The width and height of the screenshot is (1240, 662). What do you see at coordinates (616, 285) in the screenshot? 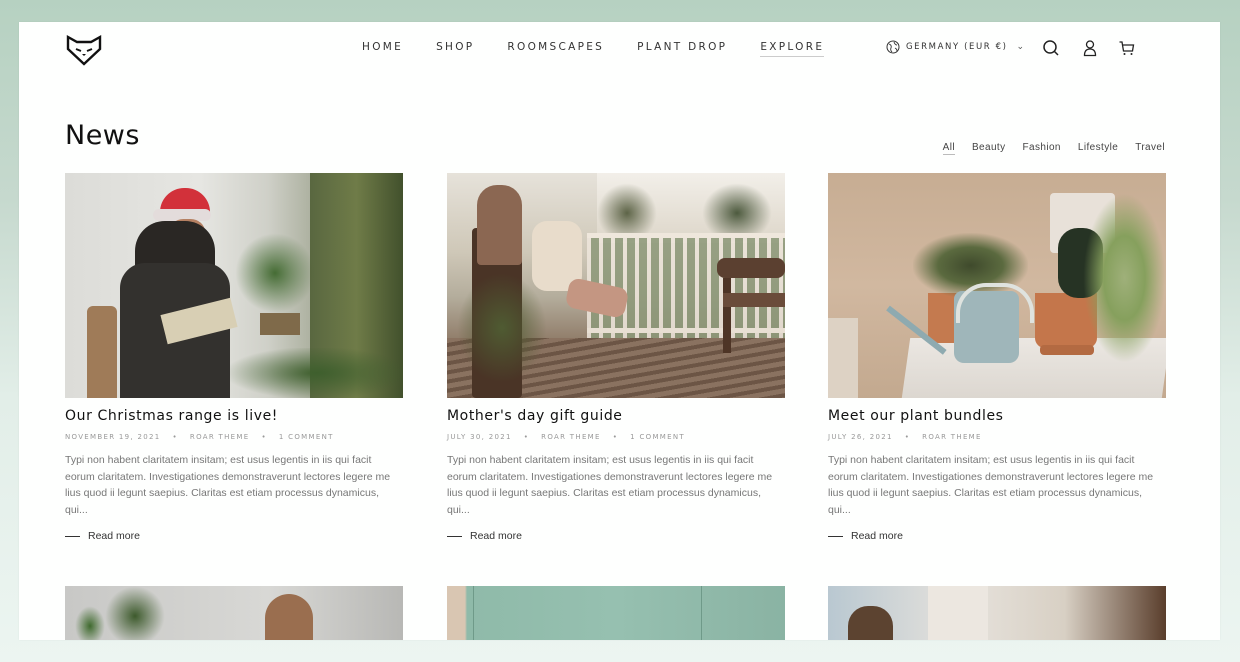
I see `article-image-mothers-day` at bounding box center [616, 285].